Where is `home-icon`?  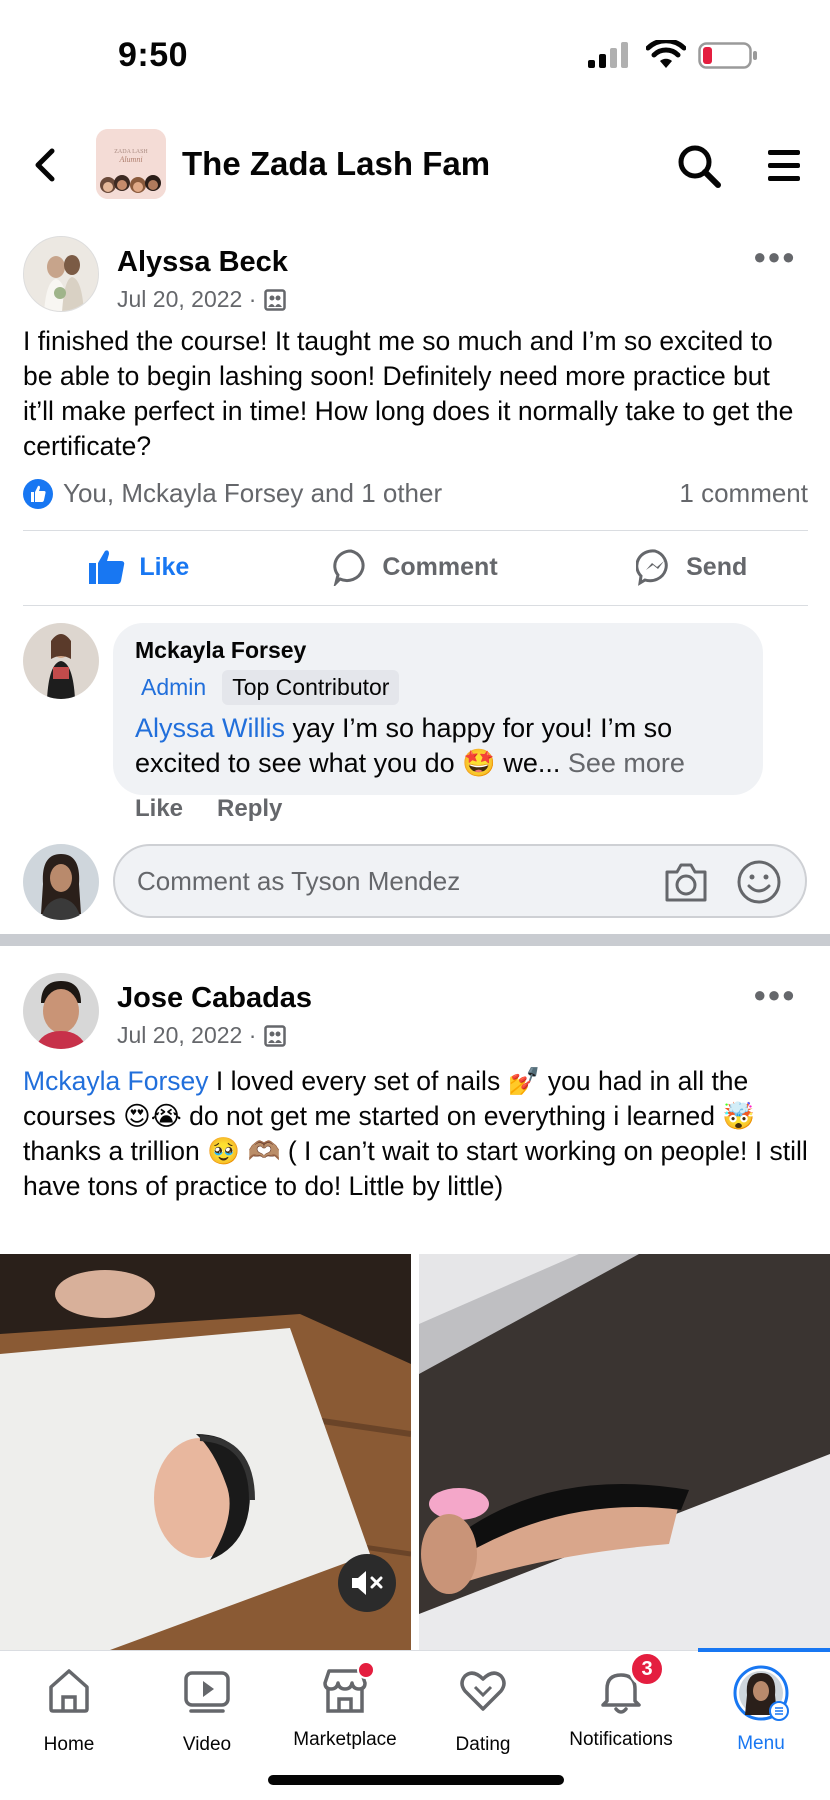
home-icon is located at coordinates (69, 1691).